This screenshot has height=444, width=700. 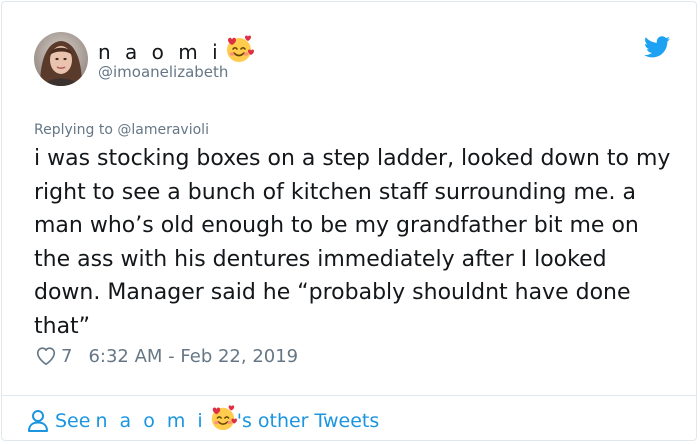 I want to click on tweet-meta: 7 6:32 AM - Feb 22, 2019, so click(x=166, y=356).